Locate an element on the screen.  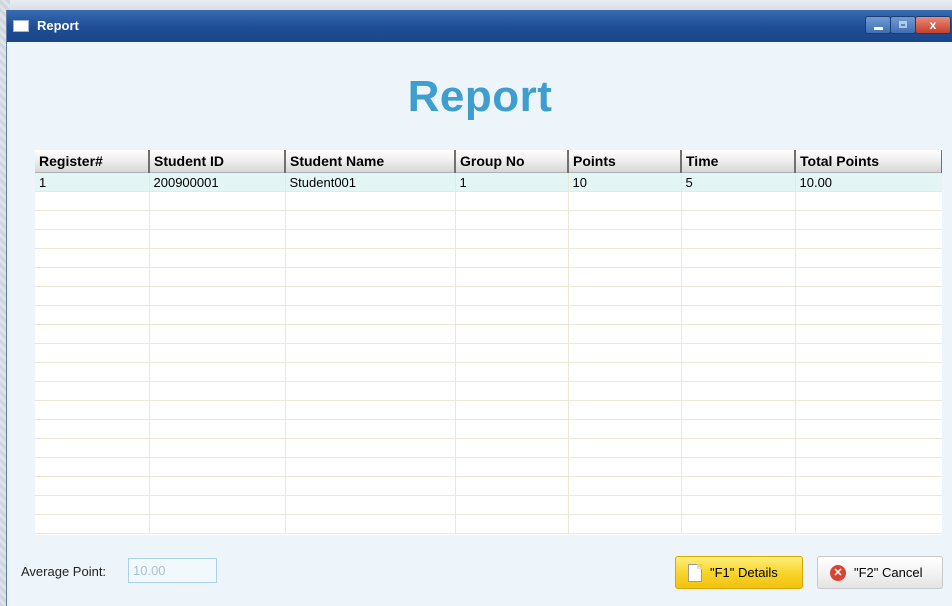
column-header-student-id: Student ID is located at coordinates (217, 161).